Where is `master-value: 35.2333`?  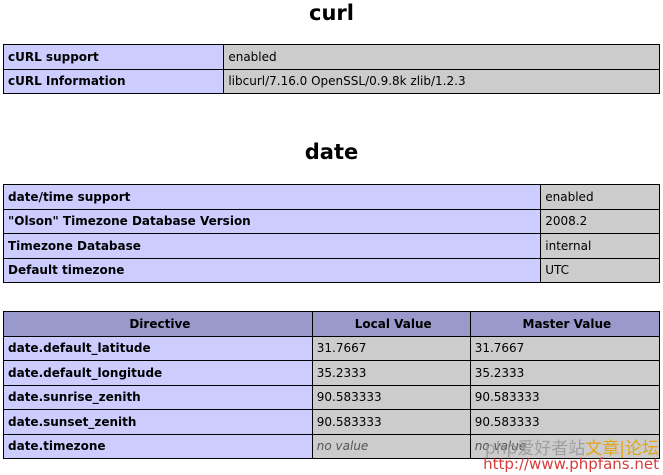 master-value: 35.2333 is located at coordinates (564, 373).